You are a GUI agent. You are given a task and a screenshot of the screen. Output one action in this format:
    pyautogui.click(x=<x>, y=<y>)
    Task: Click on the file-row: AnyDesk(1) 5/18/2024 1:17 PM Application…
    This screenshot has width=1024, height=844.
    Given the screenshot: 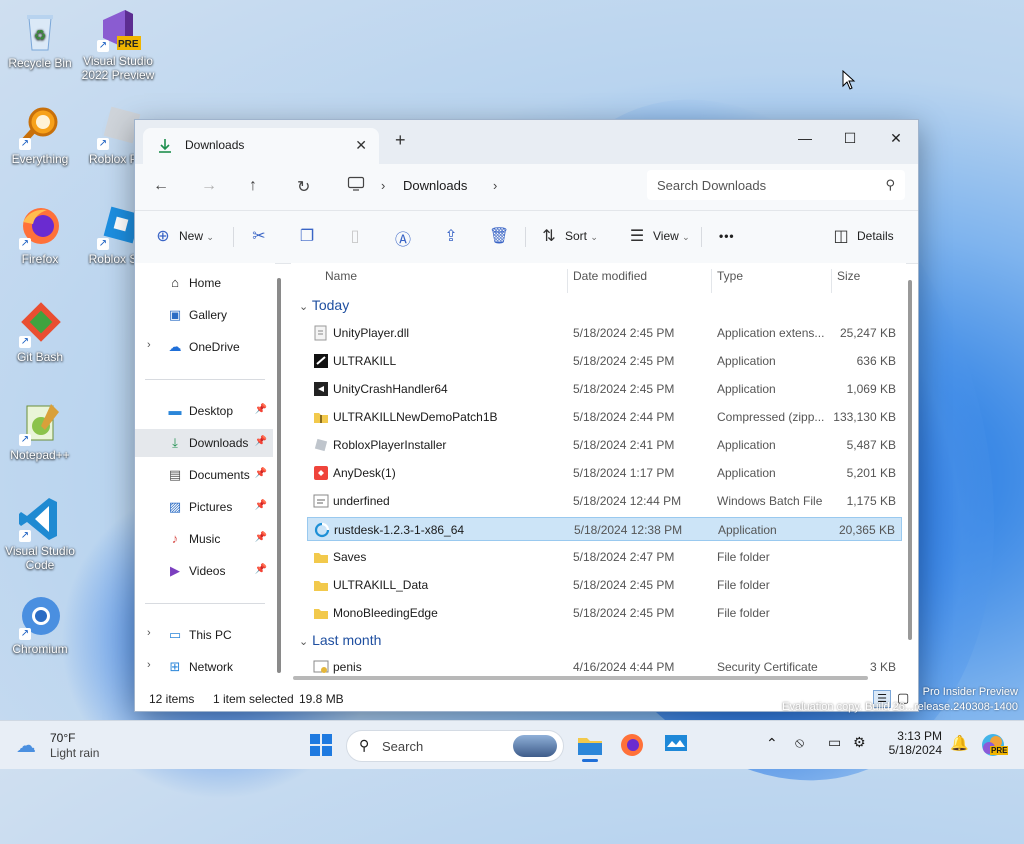 What is the action you would take?
    pyautogui.click(x=604, y=473)
    